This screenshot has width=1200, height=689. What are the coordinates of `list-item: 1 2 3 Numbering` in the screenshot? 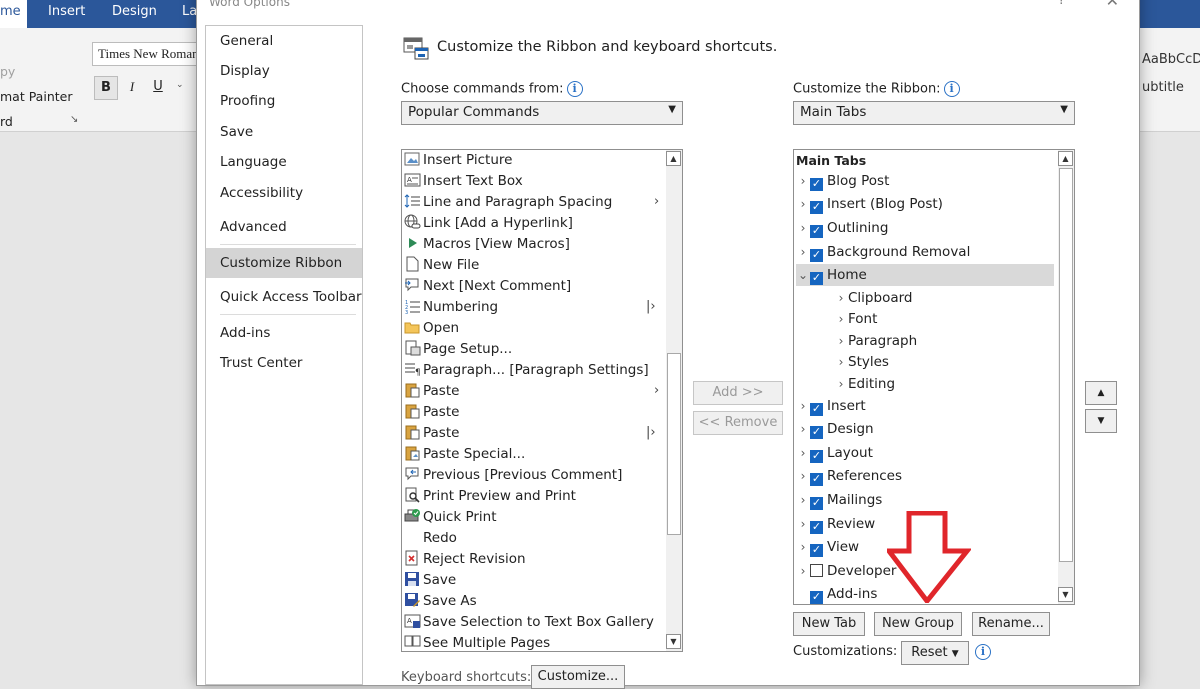 It's located at (451, 307).